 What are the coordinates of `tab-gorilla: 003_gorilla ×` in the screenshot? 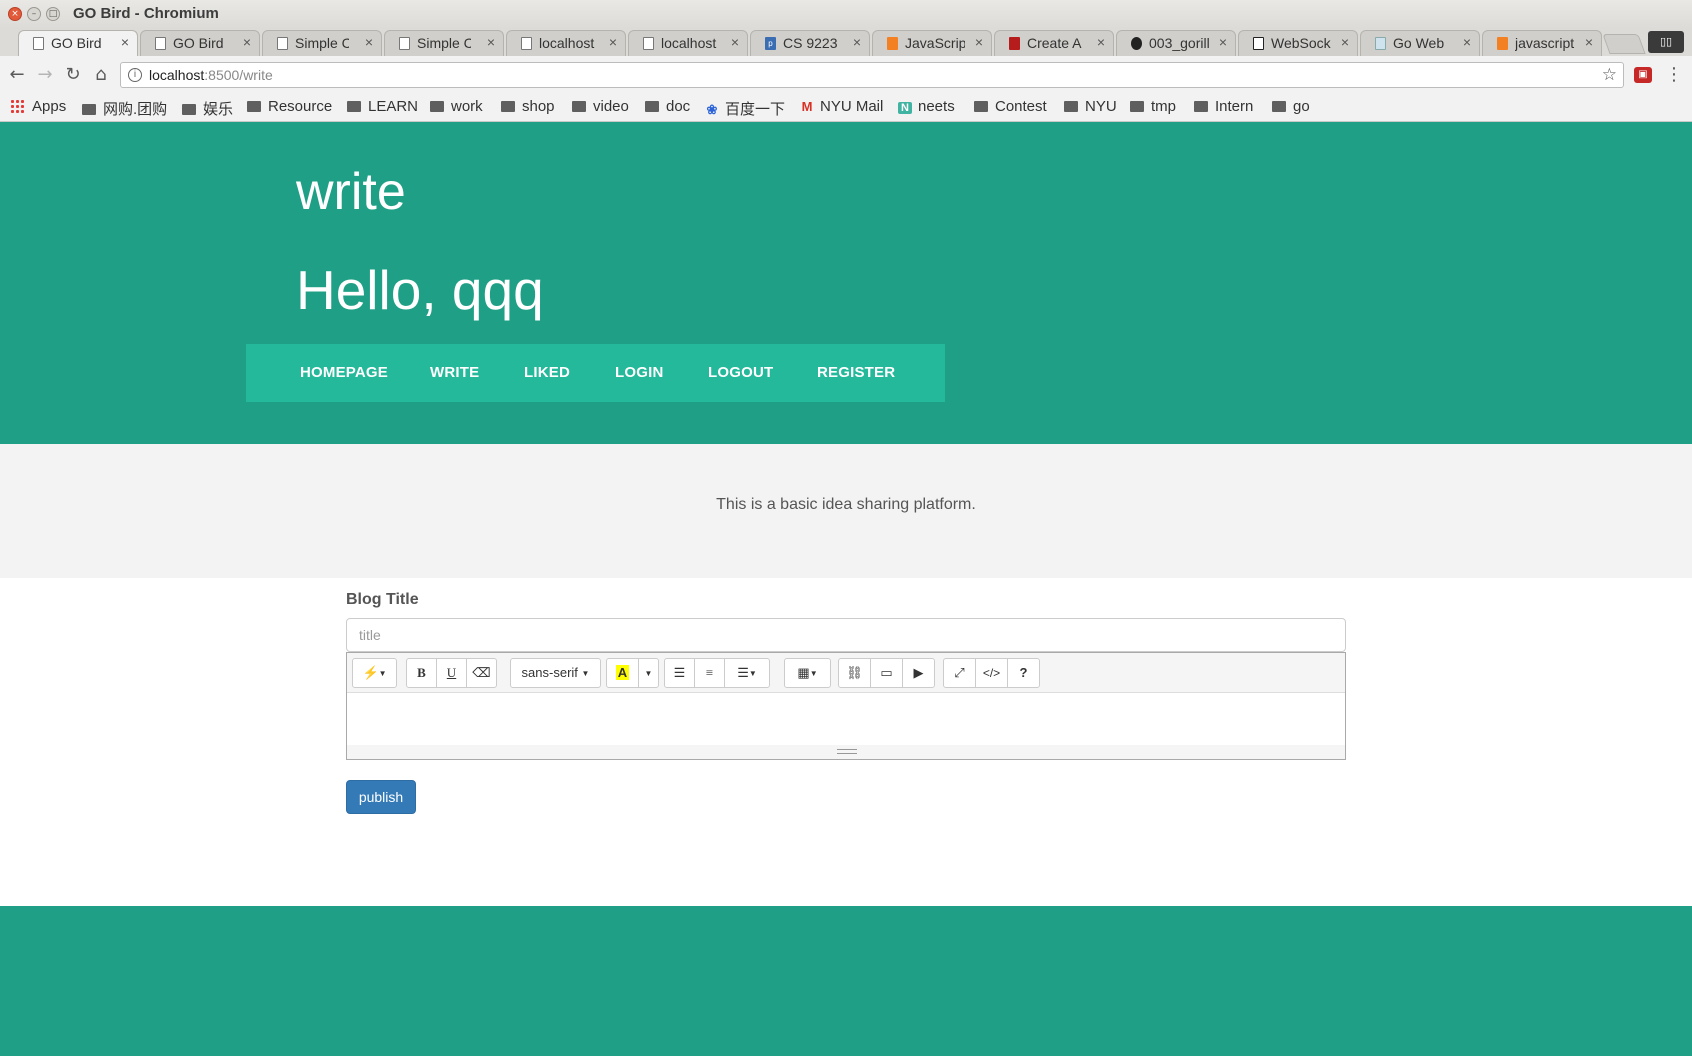 It's located at (1176, 43).